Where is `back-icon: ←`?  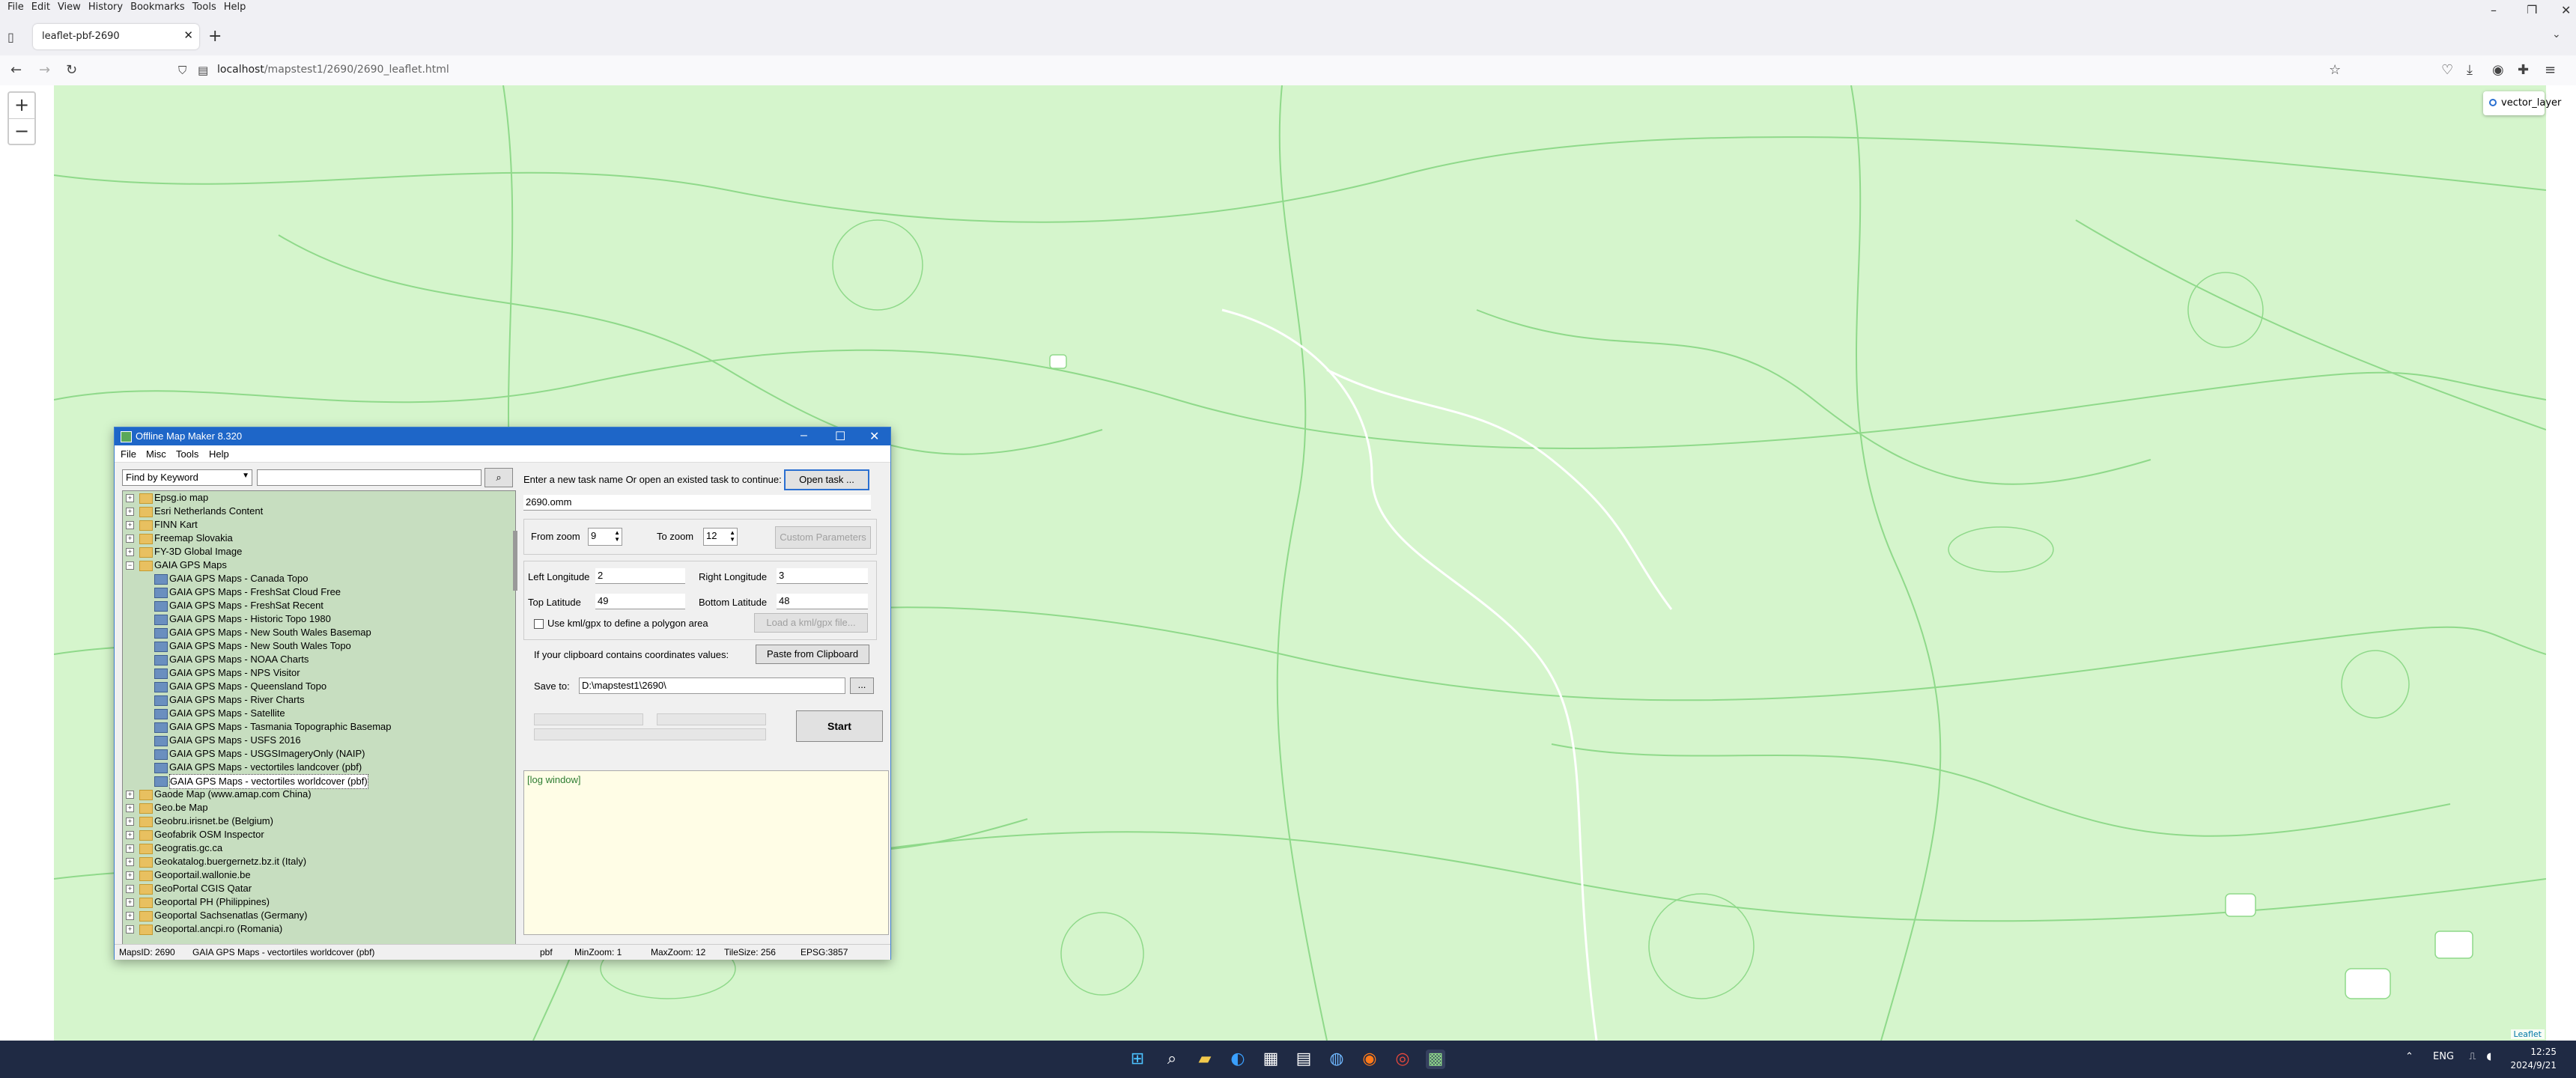
back-icon: ← is located at coordinates (16, 70).